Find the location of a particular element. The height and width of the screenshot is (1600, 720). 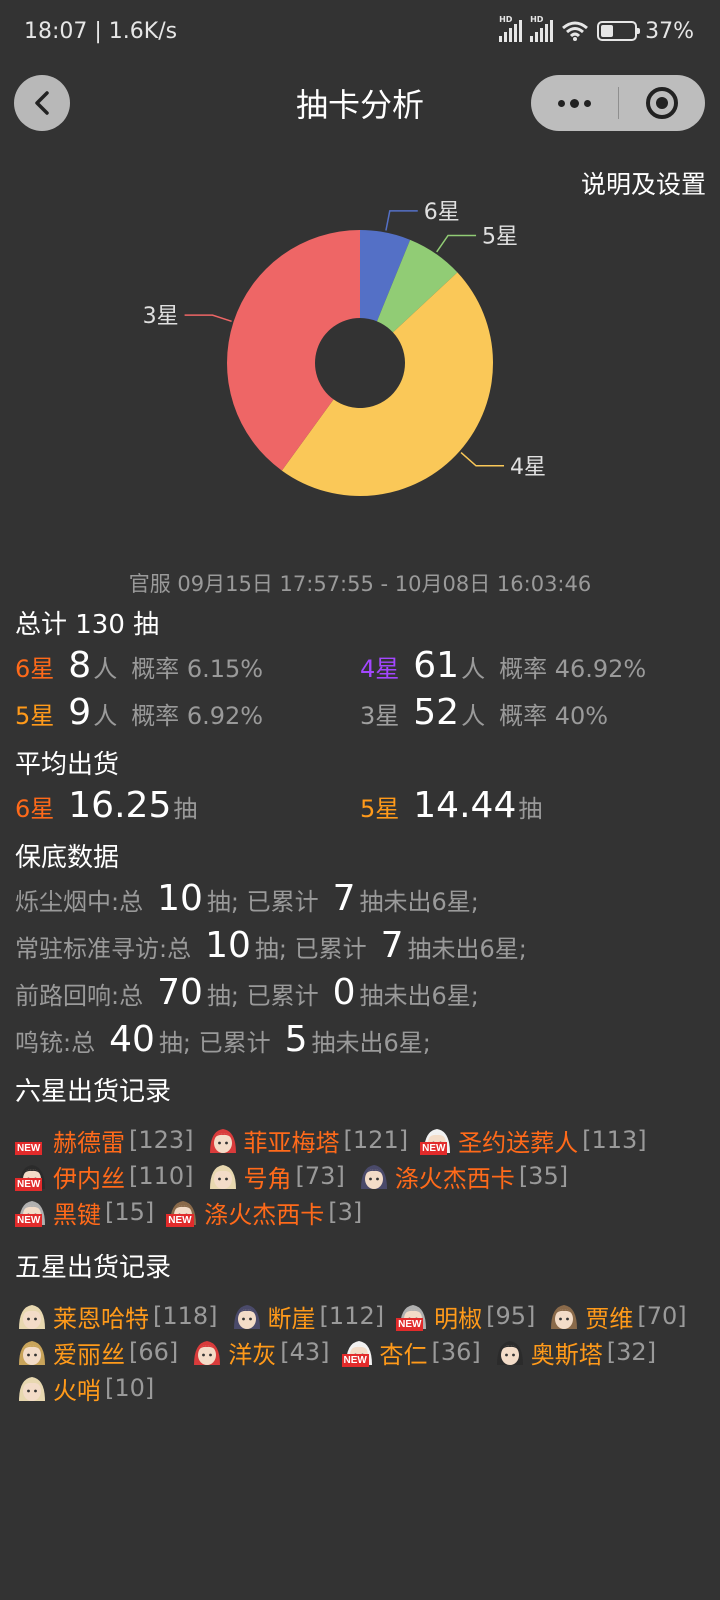

record-item: 涤火杰西卡 [35] is located at coordinates (462, 1176).